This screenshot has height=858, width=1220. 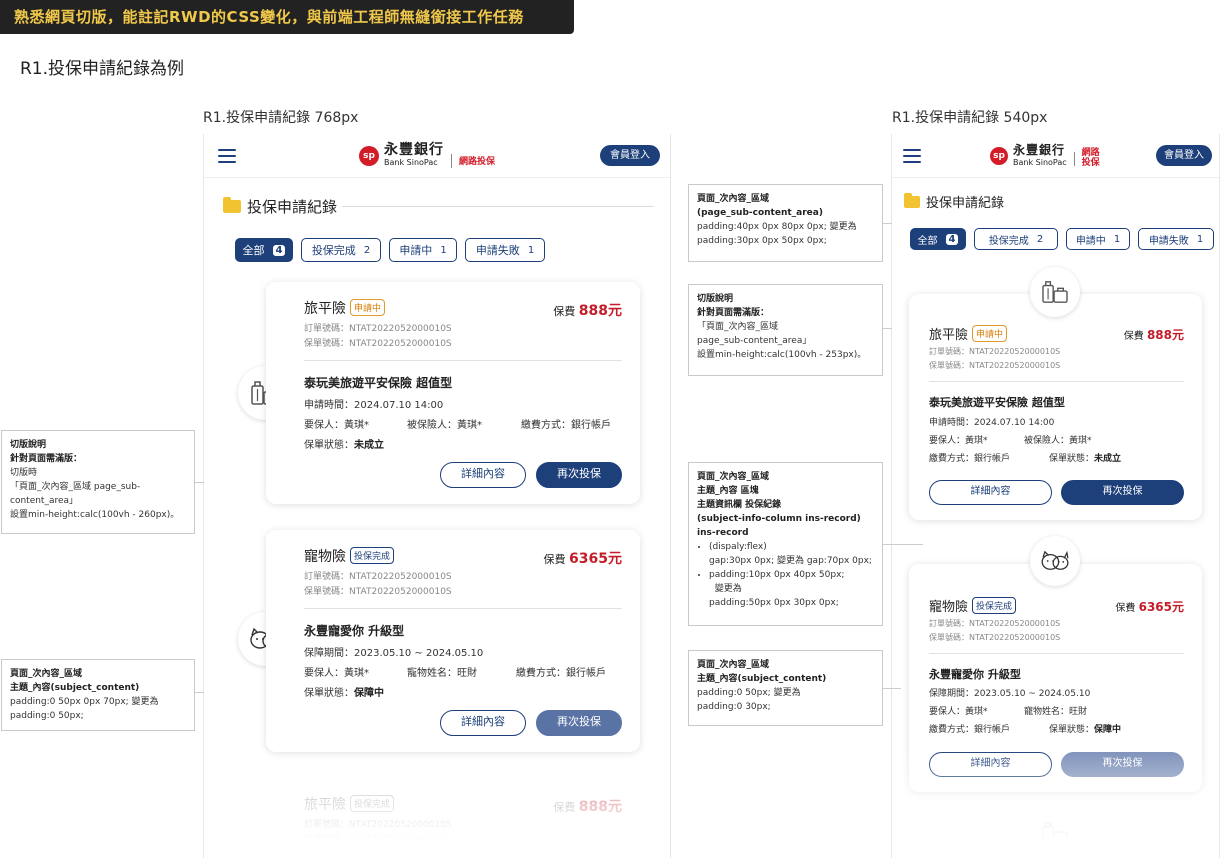 What do you see at coordinates (367, 250) in the screenshot?
I see `tab-count: 2` at bounding box center [367, 250].